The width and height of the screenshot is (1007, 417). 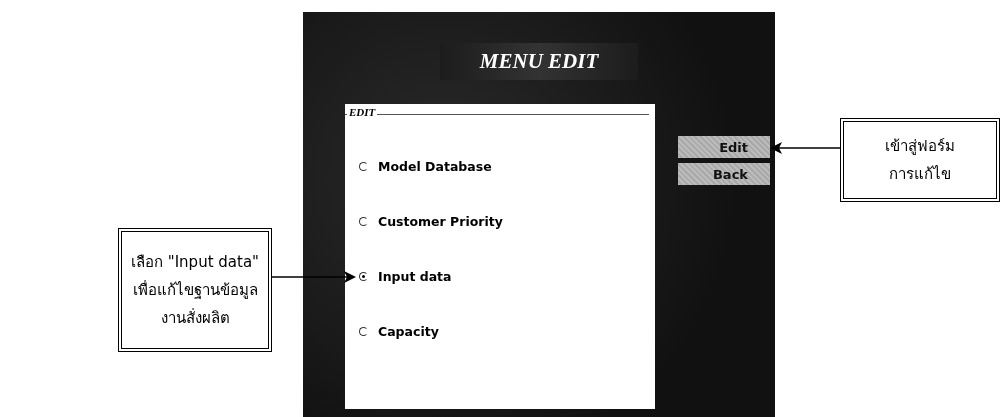 I want to click on callout-text: เพื่อแก้ไขฐานข้อมูล, so click(x=195, y=290).